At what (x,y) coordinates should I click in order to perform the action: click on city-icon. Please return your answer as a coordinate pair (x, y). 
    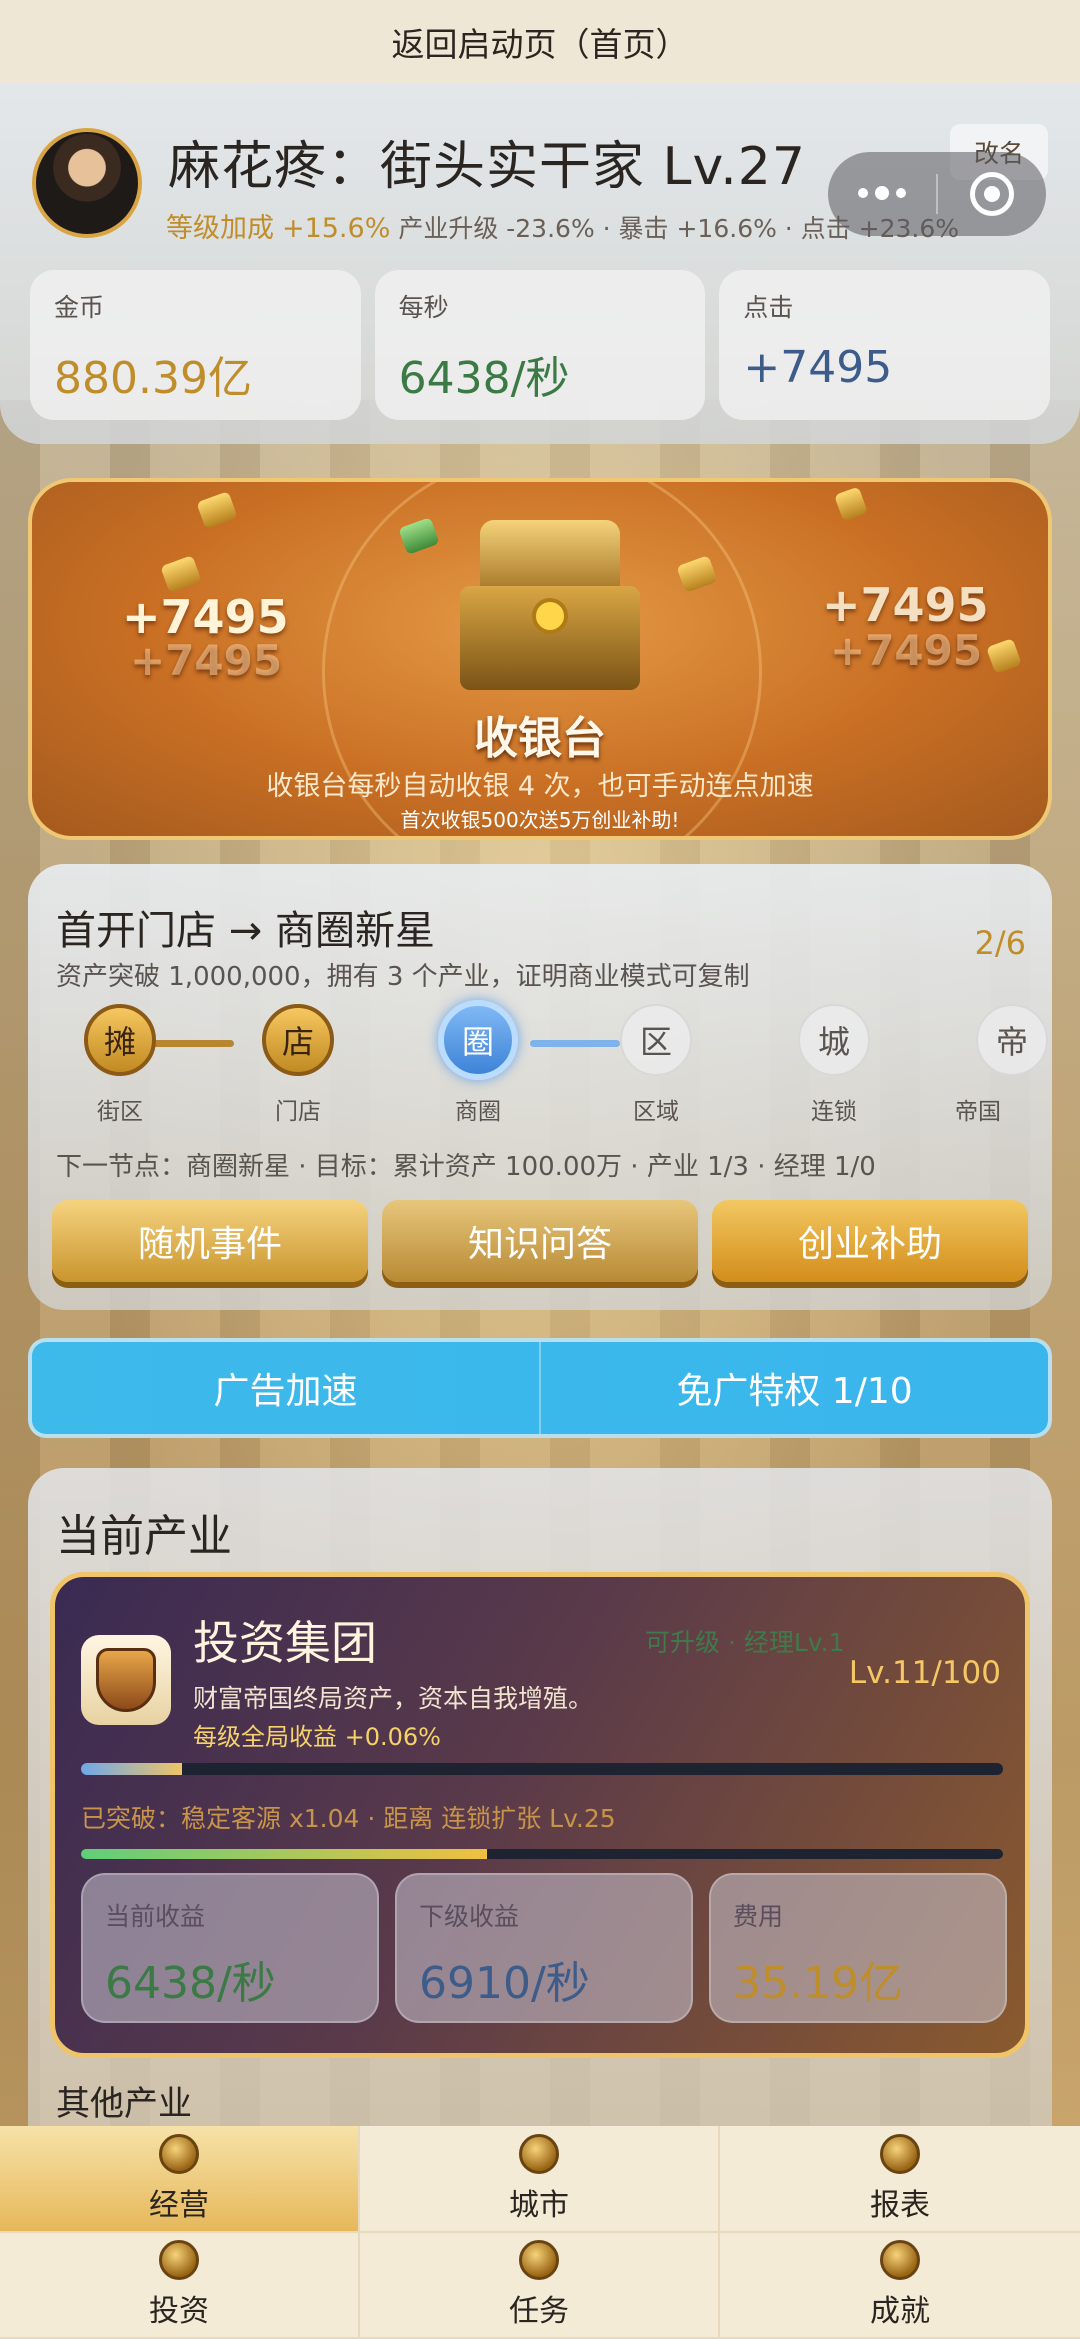
    Looking at the image, I should click on (539, 2153).